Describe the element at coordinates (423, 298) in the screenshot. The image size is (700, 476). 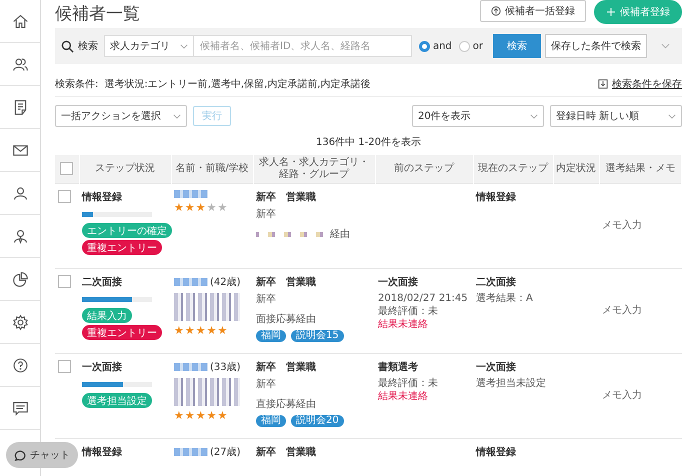
I see `step-note: 2018/02/27 21:45` at that location.